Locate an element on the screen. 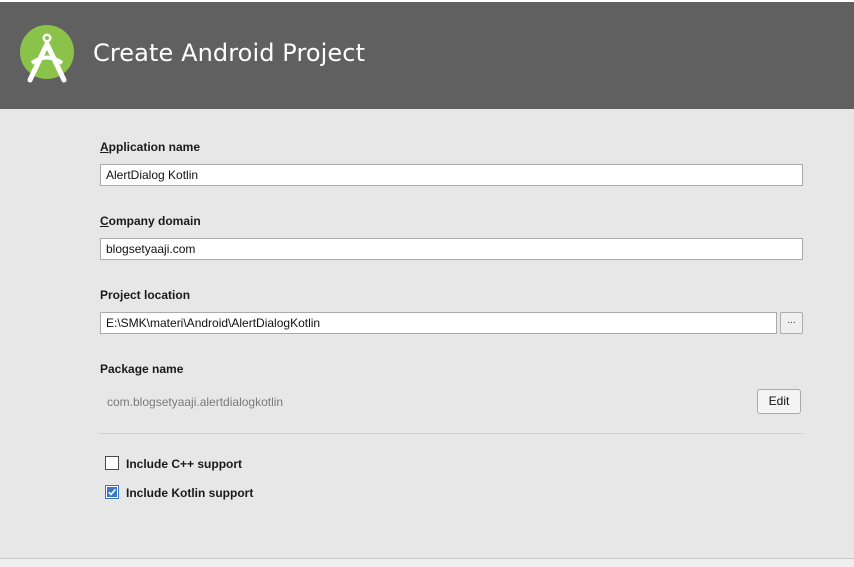 Image resolution: width=854 pixels, height=567 pixels. company-domain-field: blogsetyaaji.com is located at coordinates (451, 249).